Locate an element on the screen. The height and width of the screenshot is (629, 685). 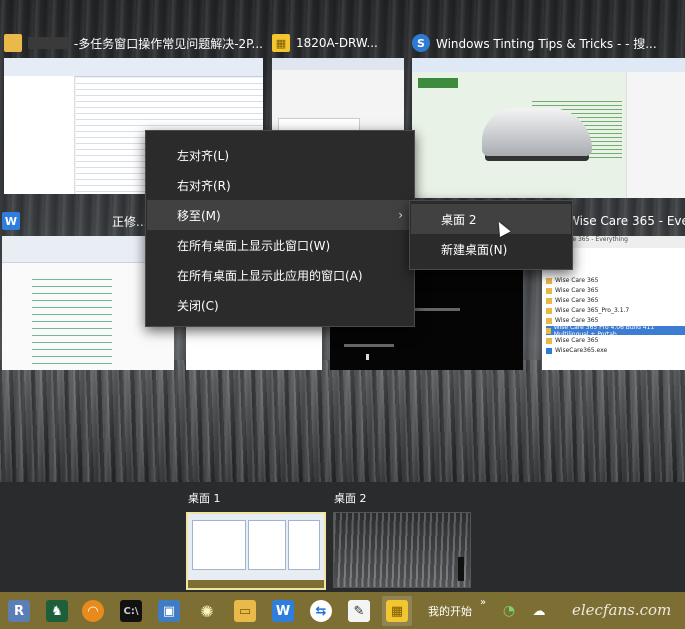
exe-icon is located at coordinates (549, 350).